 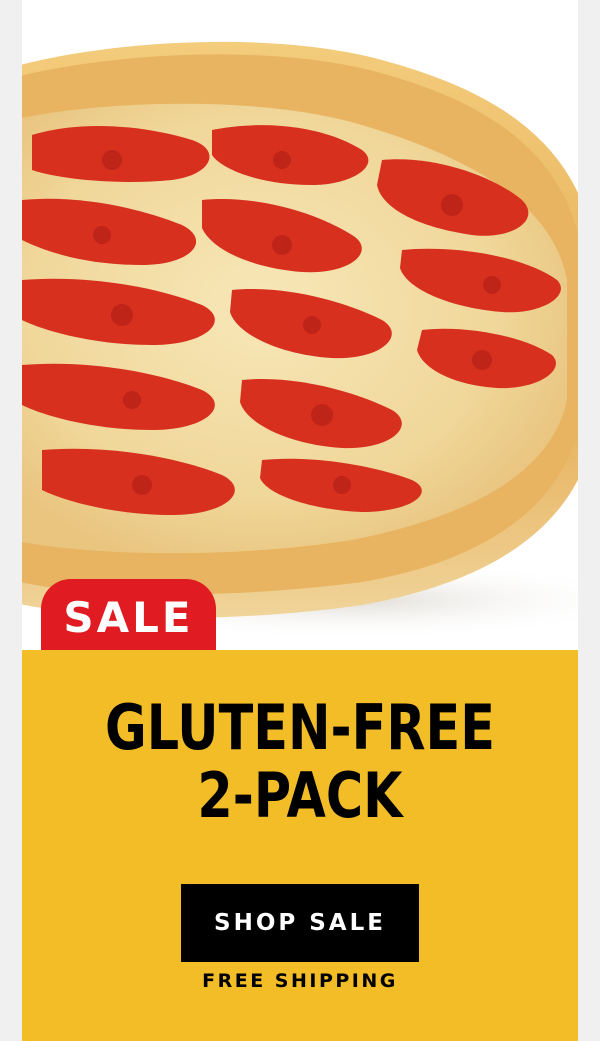 I want to click on headline-line-1: GLUTEN-FREE, so click(x=299, y=727).